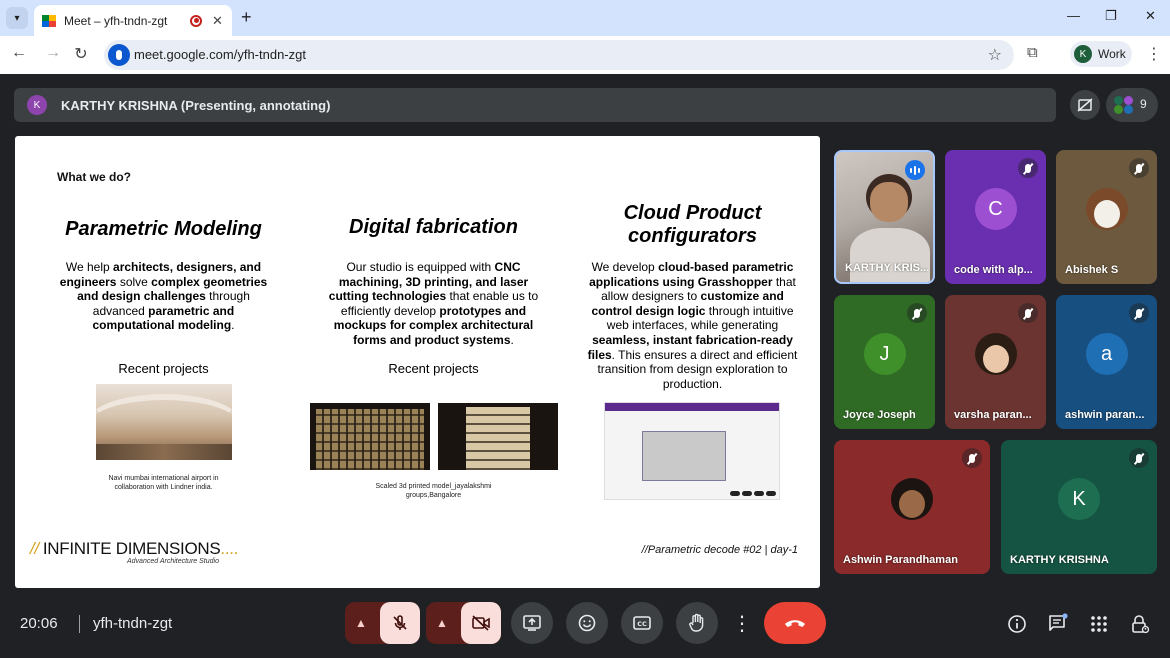 The image size is (1170, 658). I want to click on column-title: Parametric Modeling, so click(163, 229).